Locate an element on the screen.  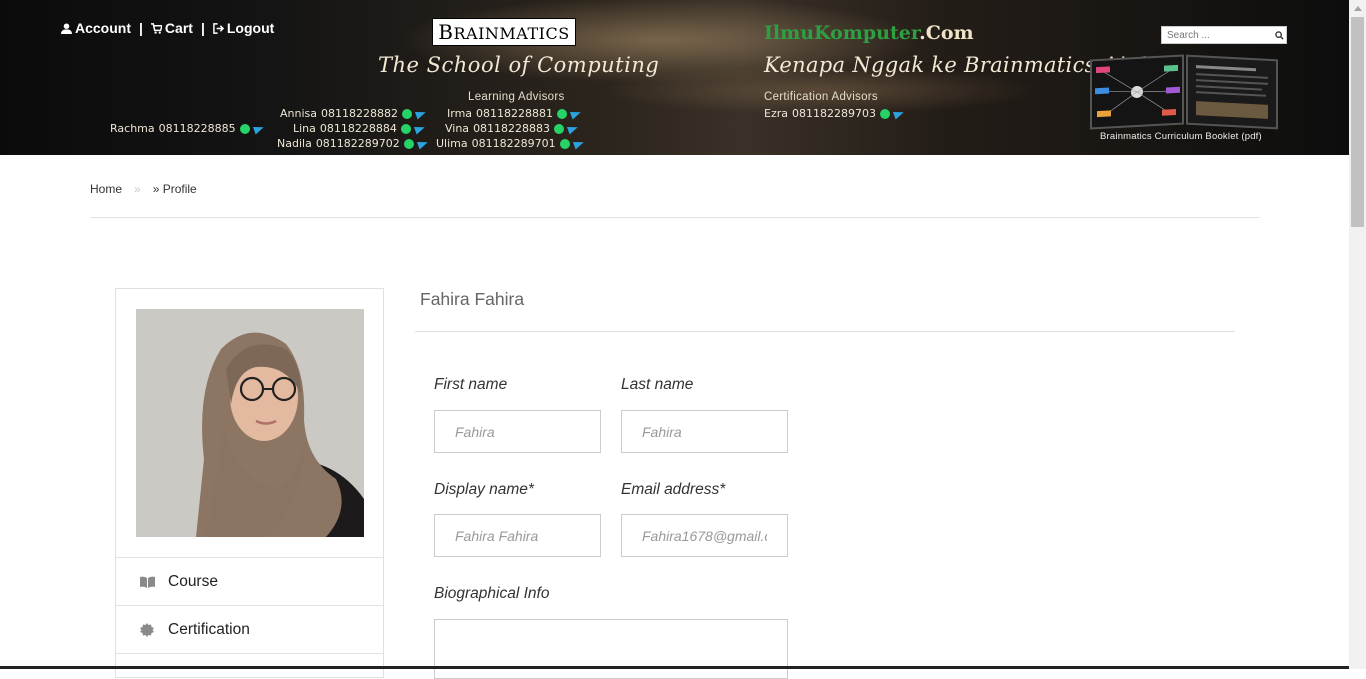
cart-label: Cart is located at coordinates (178, 28).